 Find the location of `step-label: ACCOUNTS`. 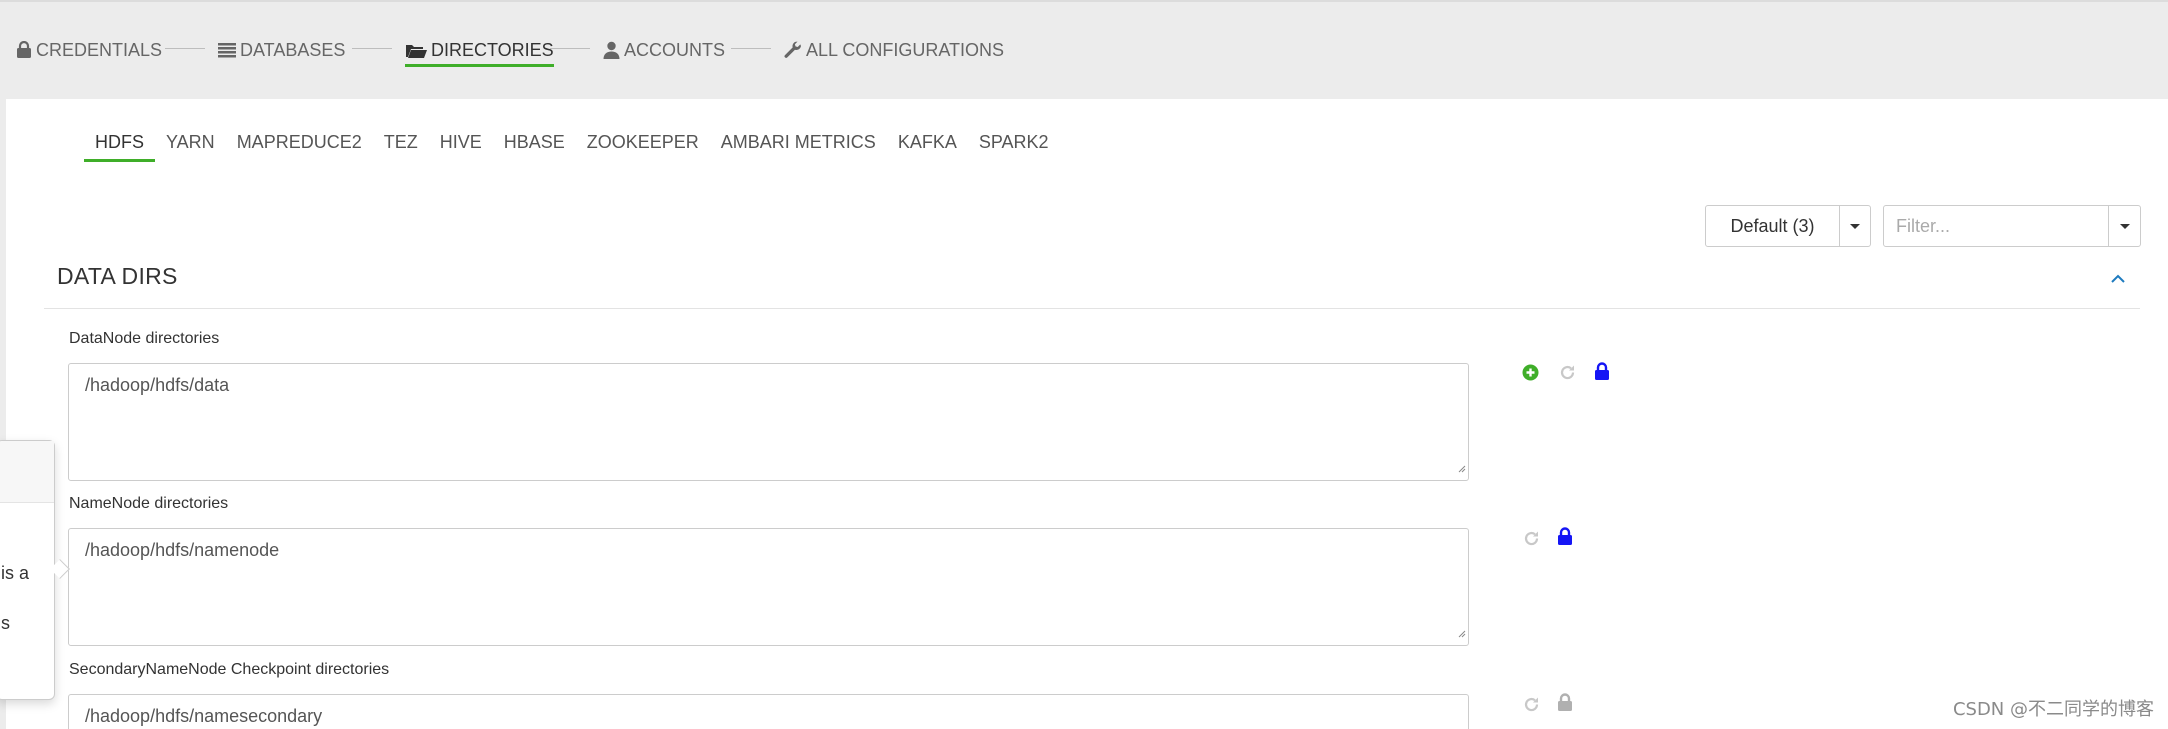

step-label: ACCOUNTS is located at coordinates (675, 49).